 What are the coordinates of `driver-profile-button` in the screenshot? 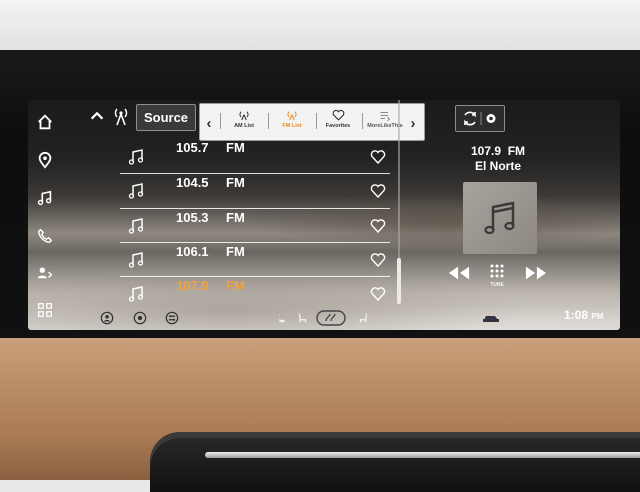 It's located at (107, 318).